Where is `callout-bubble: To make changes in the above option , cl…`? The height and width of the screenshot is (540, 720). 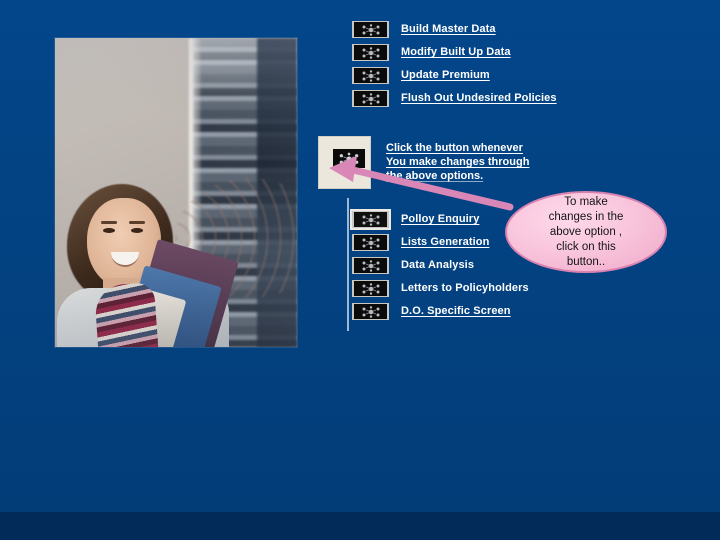
callout-bubble: To make changes in the above option , cl… is located at coordinates (586, 232).